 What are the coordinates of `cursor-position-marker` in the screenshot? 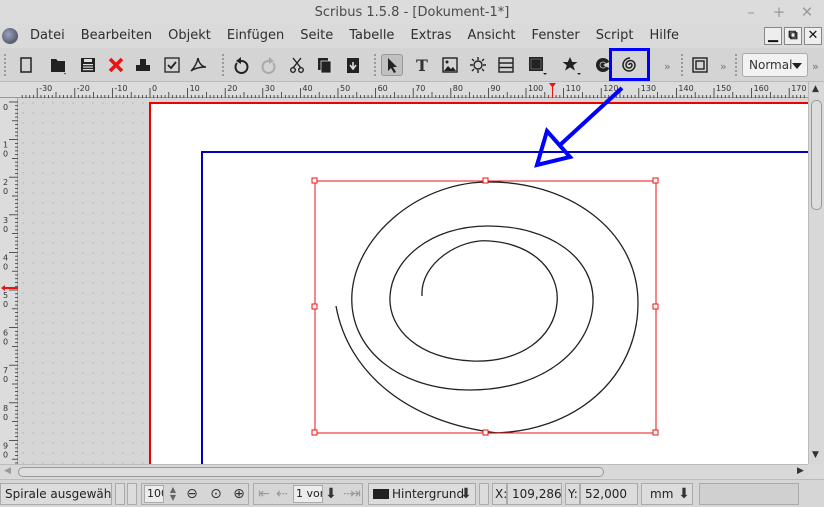 It's located at (552, 90).